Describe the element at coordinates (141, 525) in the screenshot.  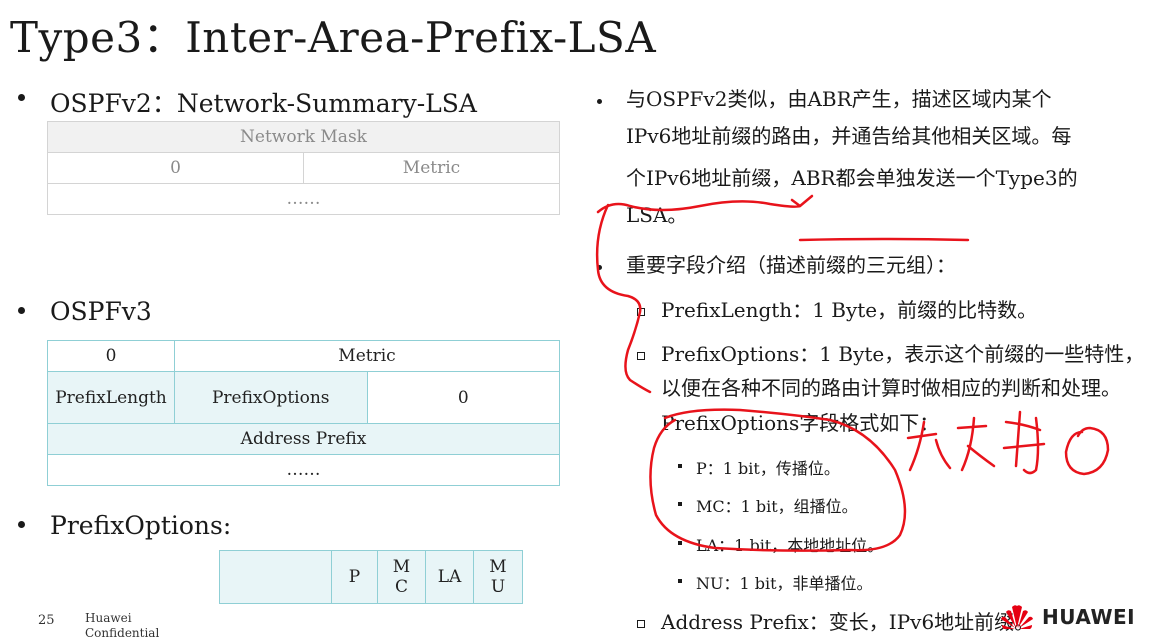
I see `prefixoptions-heading: PrefixOptions:` at that location.